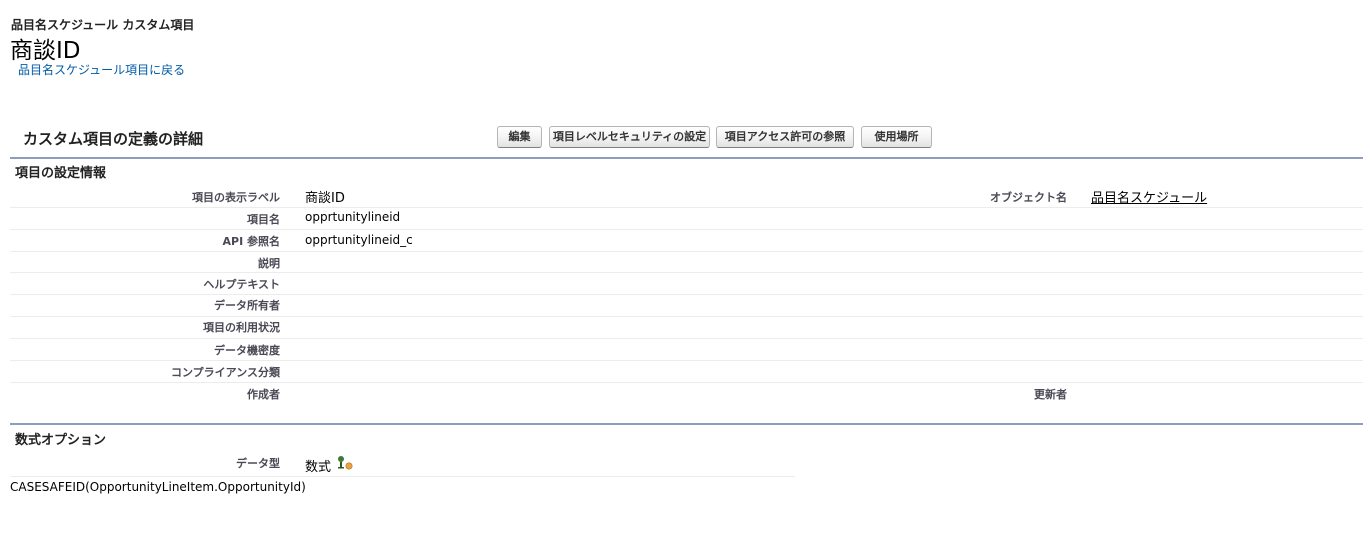 Image resolution: width=1363 pixels, height=543 pixels. Describe the element at coordinates (519, 137) in the screenshot. I see `edit-button: 編集` at that location.